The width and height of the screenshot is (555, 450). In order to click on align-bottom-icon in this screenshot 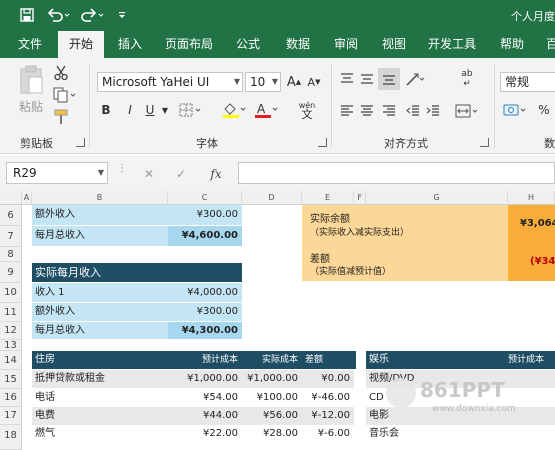, I will do `click(389, 79)`.